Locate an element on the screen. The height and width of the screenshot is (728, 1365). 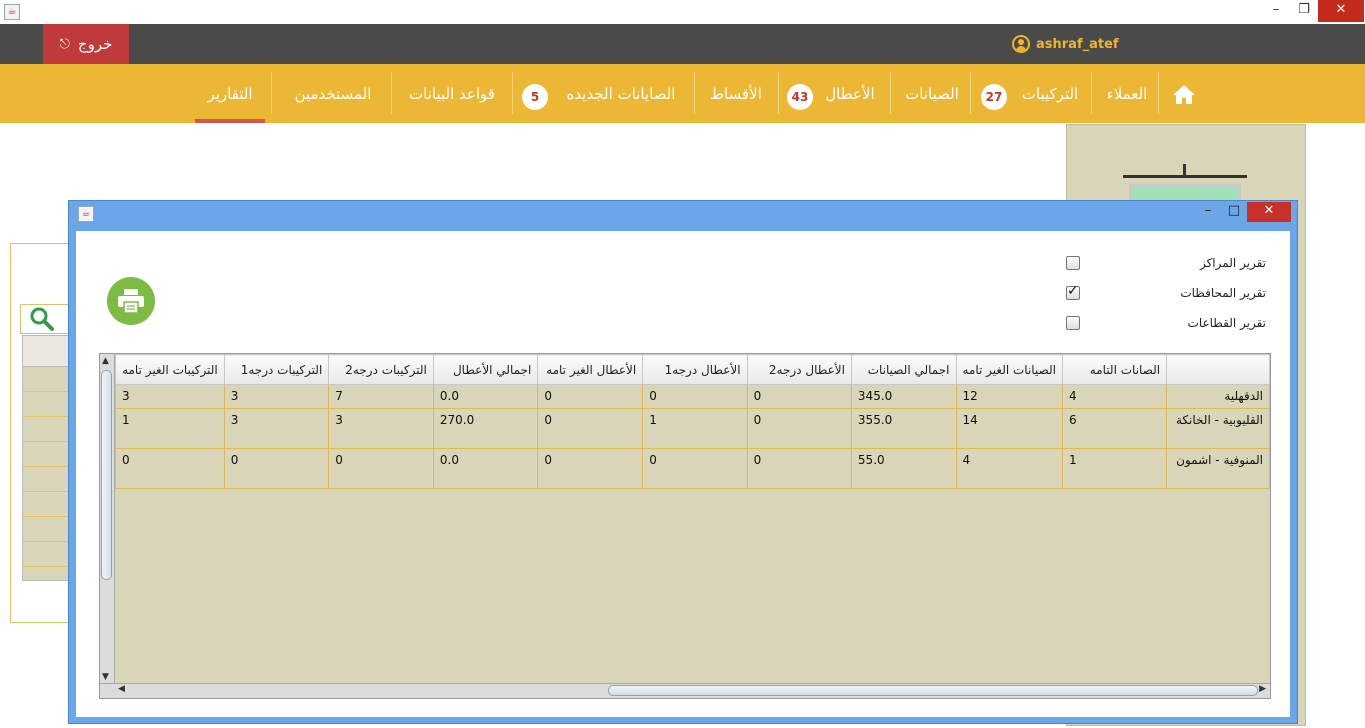
current-user: ashraf_atef is located at coordinates (1065, 44).